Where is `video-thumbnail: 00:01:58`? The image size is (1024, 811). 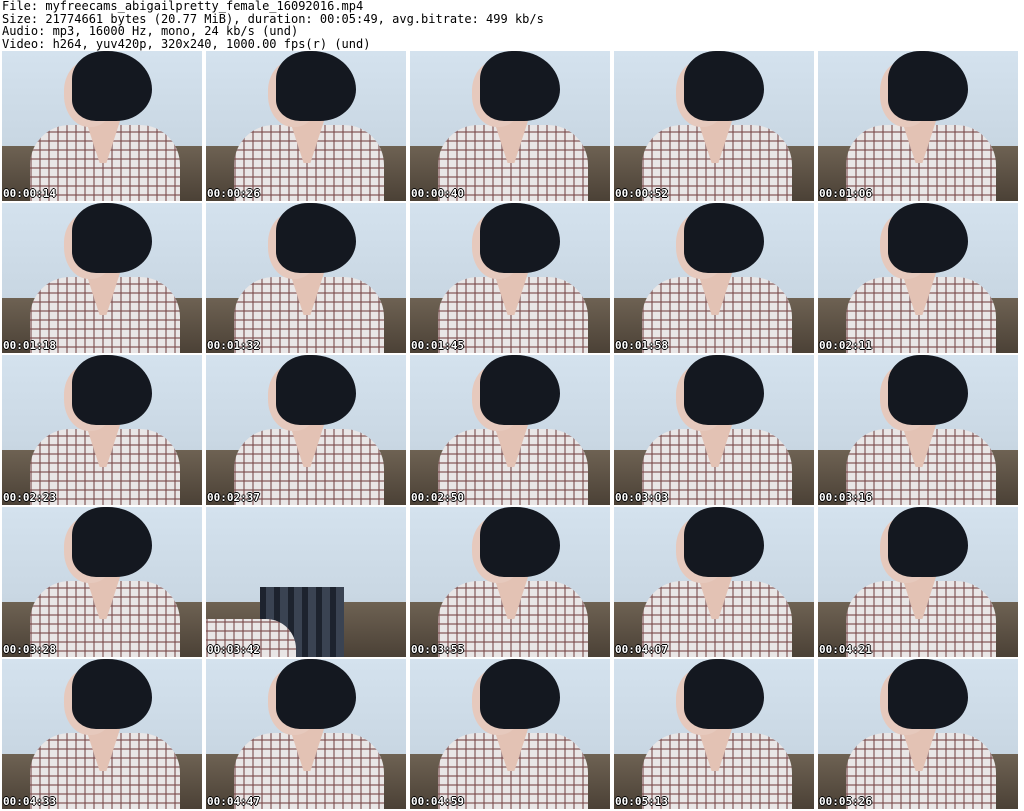
video-thumbnail: 00:01:58 is located at coordinates (714, 278).